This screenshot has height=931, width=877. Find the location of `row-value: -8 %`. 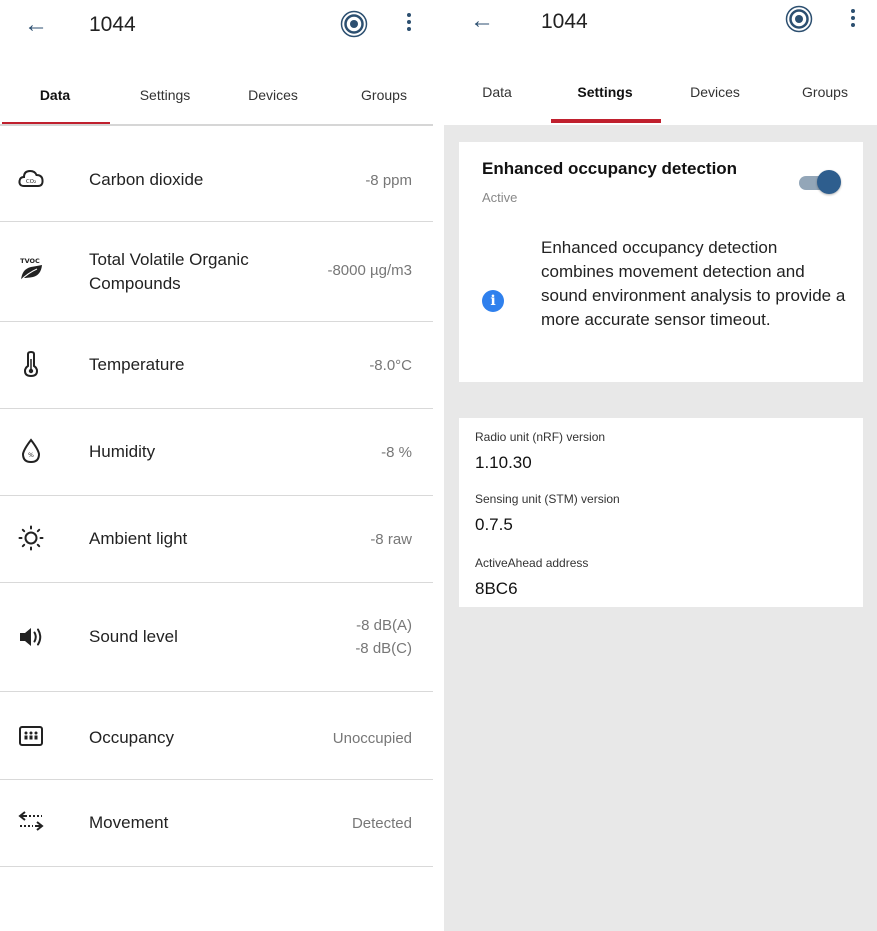

row-value: -8 % is located at coordinates (396, 452).